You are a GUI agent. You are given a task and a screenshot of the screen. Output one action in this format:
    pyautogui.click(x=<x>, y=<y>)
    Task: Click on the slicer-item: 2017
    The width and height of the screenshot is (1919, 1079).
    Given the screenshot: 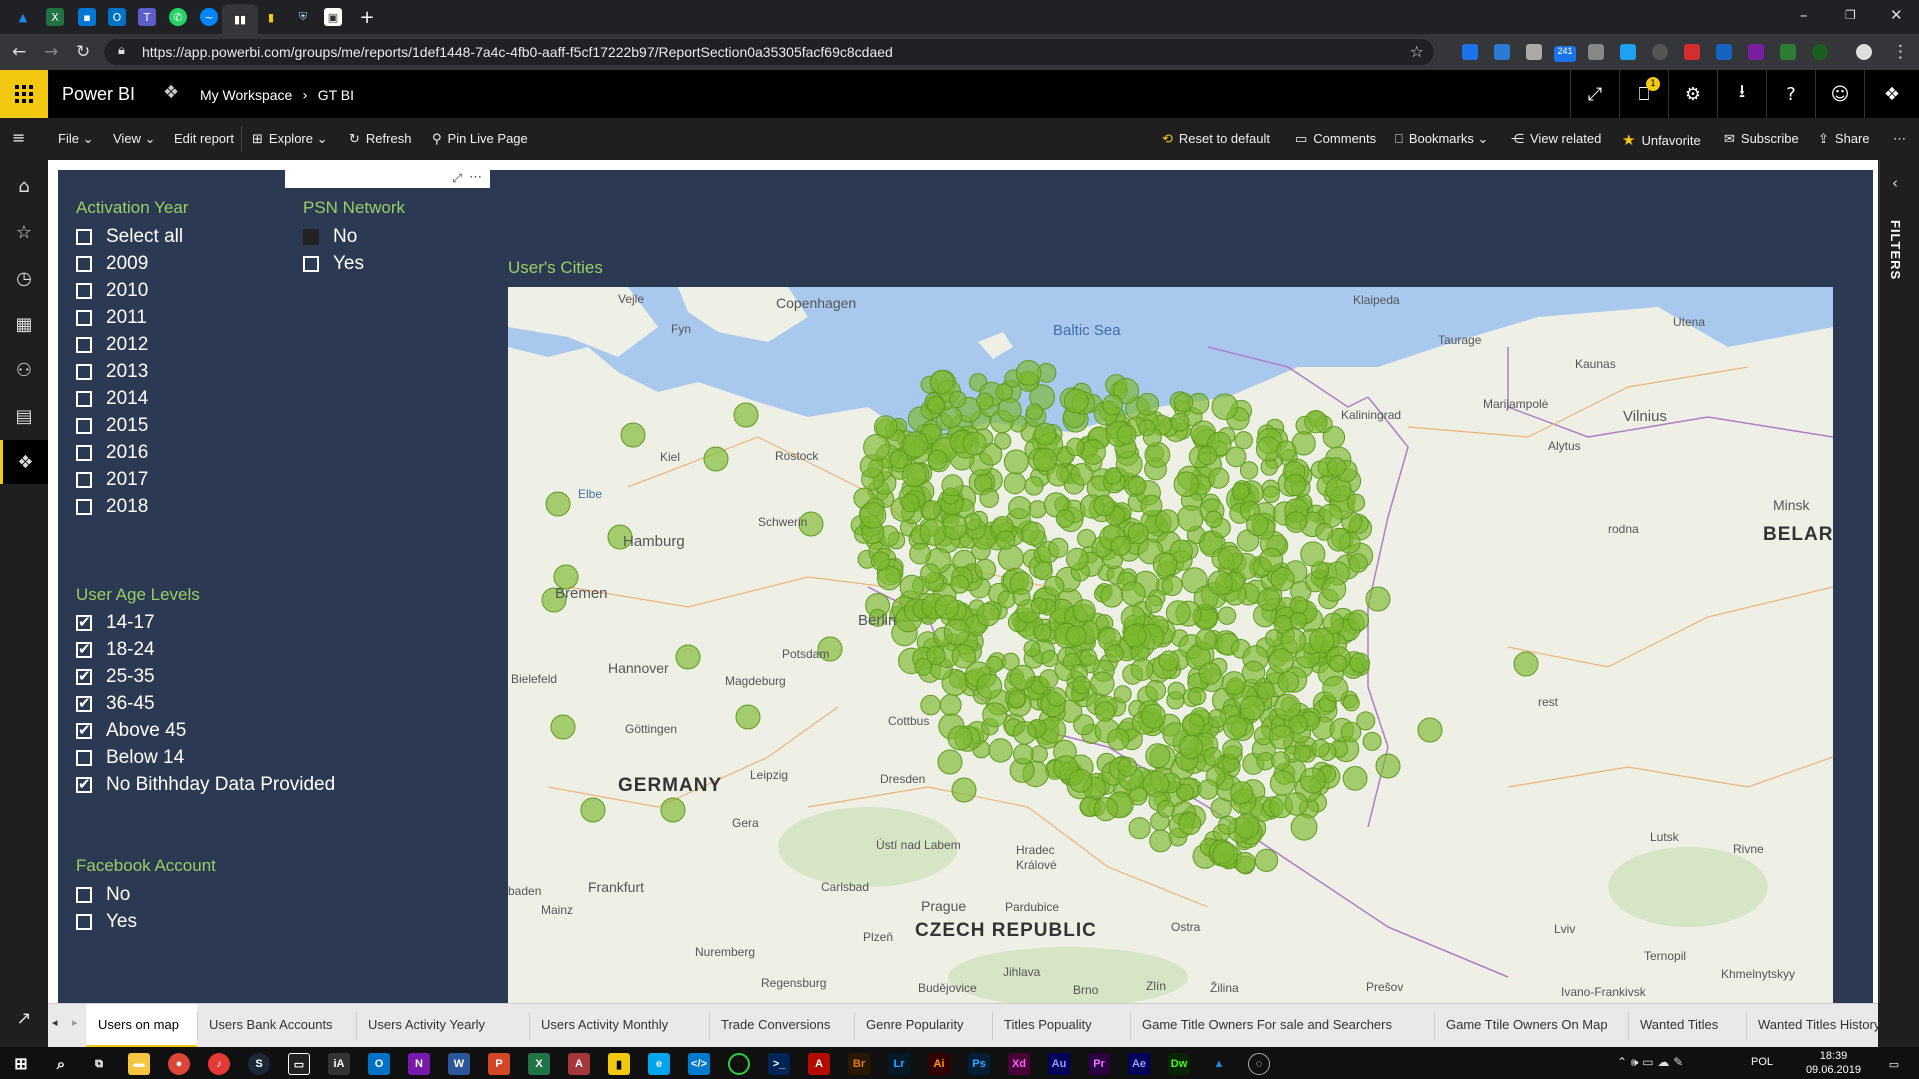 What is the action you would take?
    pyautogui.click(x=206, y=480)
    